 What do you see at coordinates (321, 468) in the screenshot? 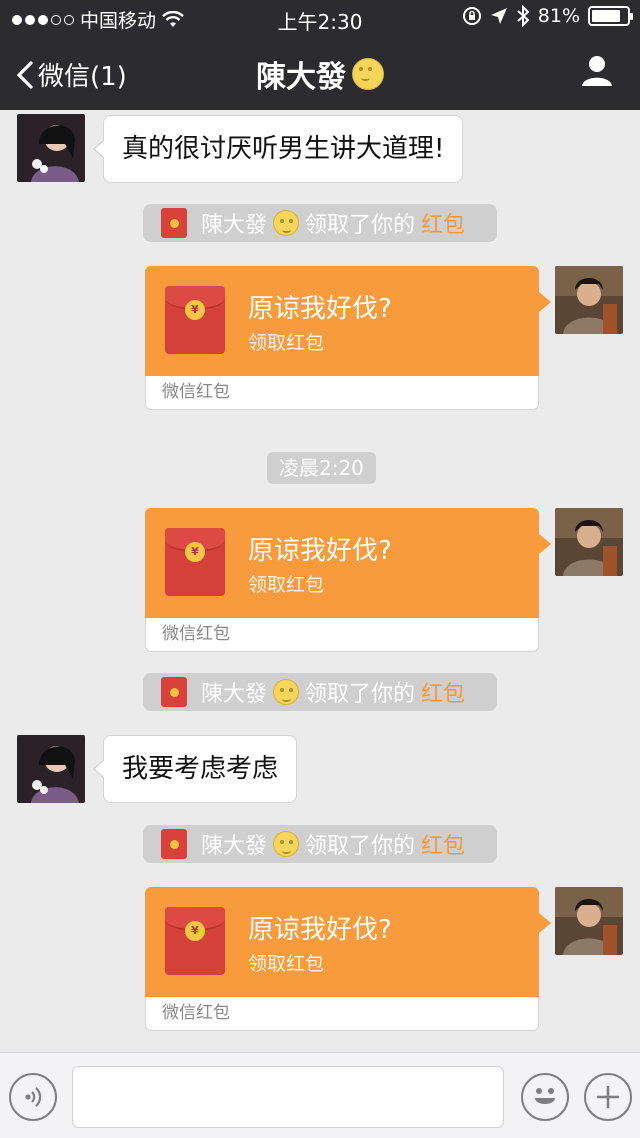
I see `timestamp-label: 凌晨2:20` at bounding box center [321, 468].